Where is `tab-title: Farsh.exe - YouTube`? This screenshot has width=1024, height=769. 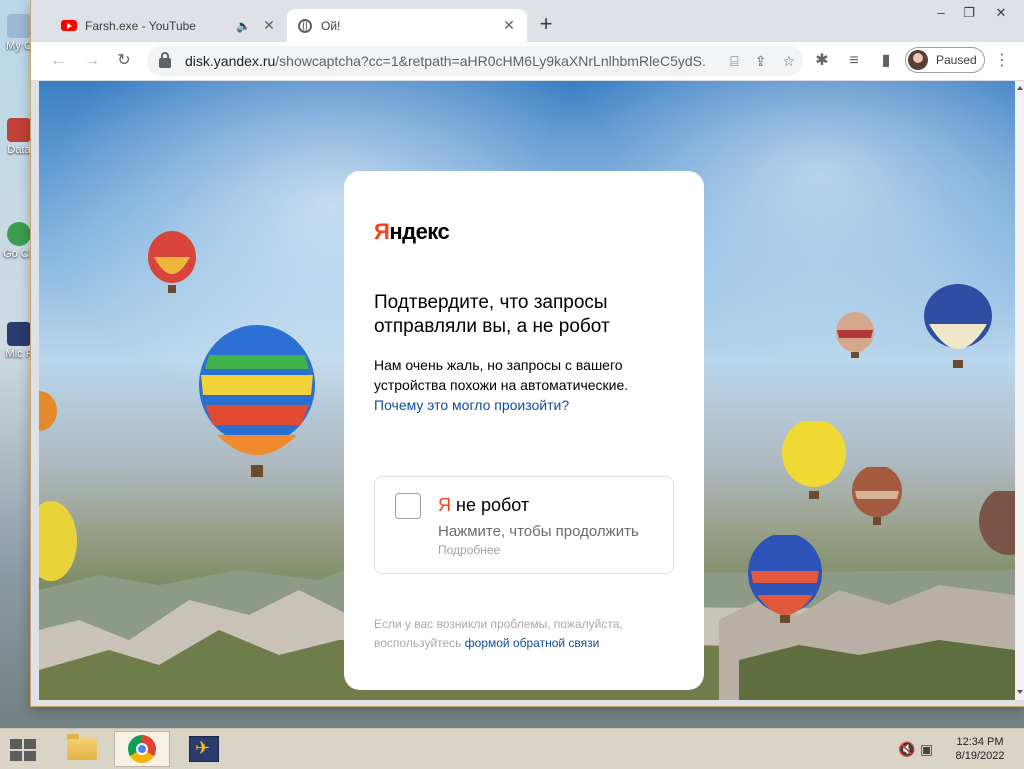 tab-title: Farsh.exe - YouTube is located at coordinates (140, 25).